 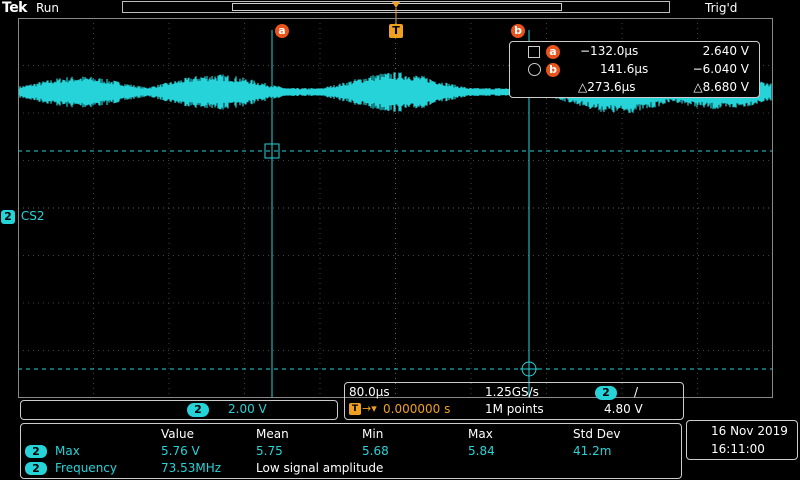 I want to click on cursor-b-circle-icon, so click(x=534, y=69).